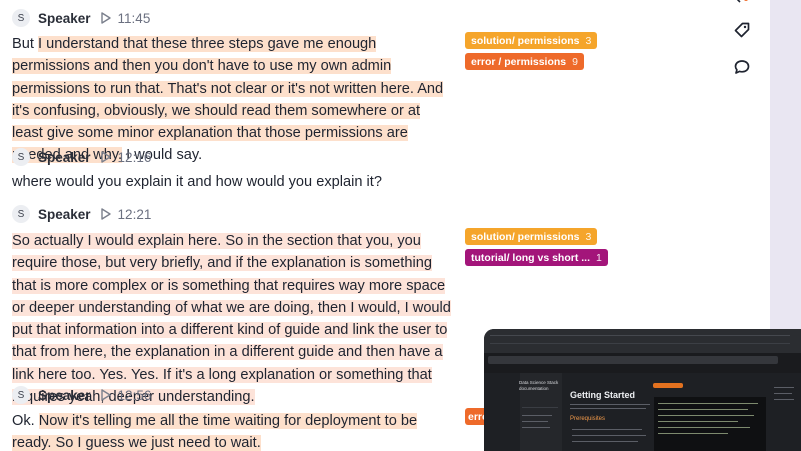 The height and width of the screenshot is (451, 801). Describe the element at coordinates (642, 341) in the screenshot. I see `video-browser-tabs` at that location.